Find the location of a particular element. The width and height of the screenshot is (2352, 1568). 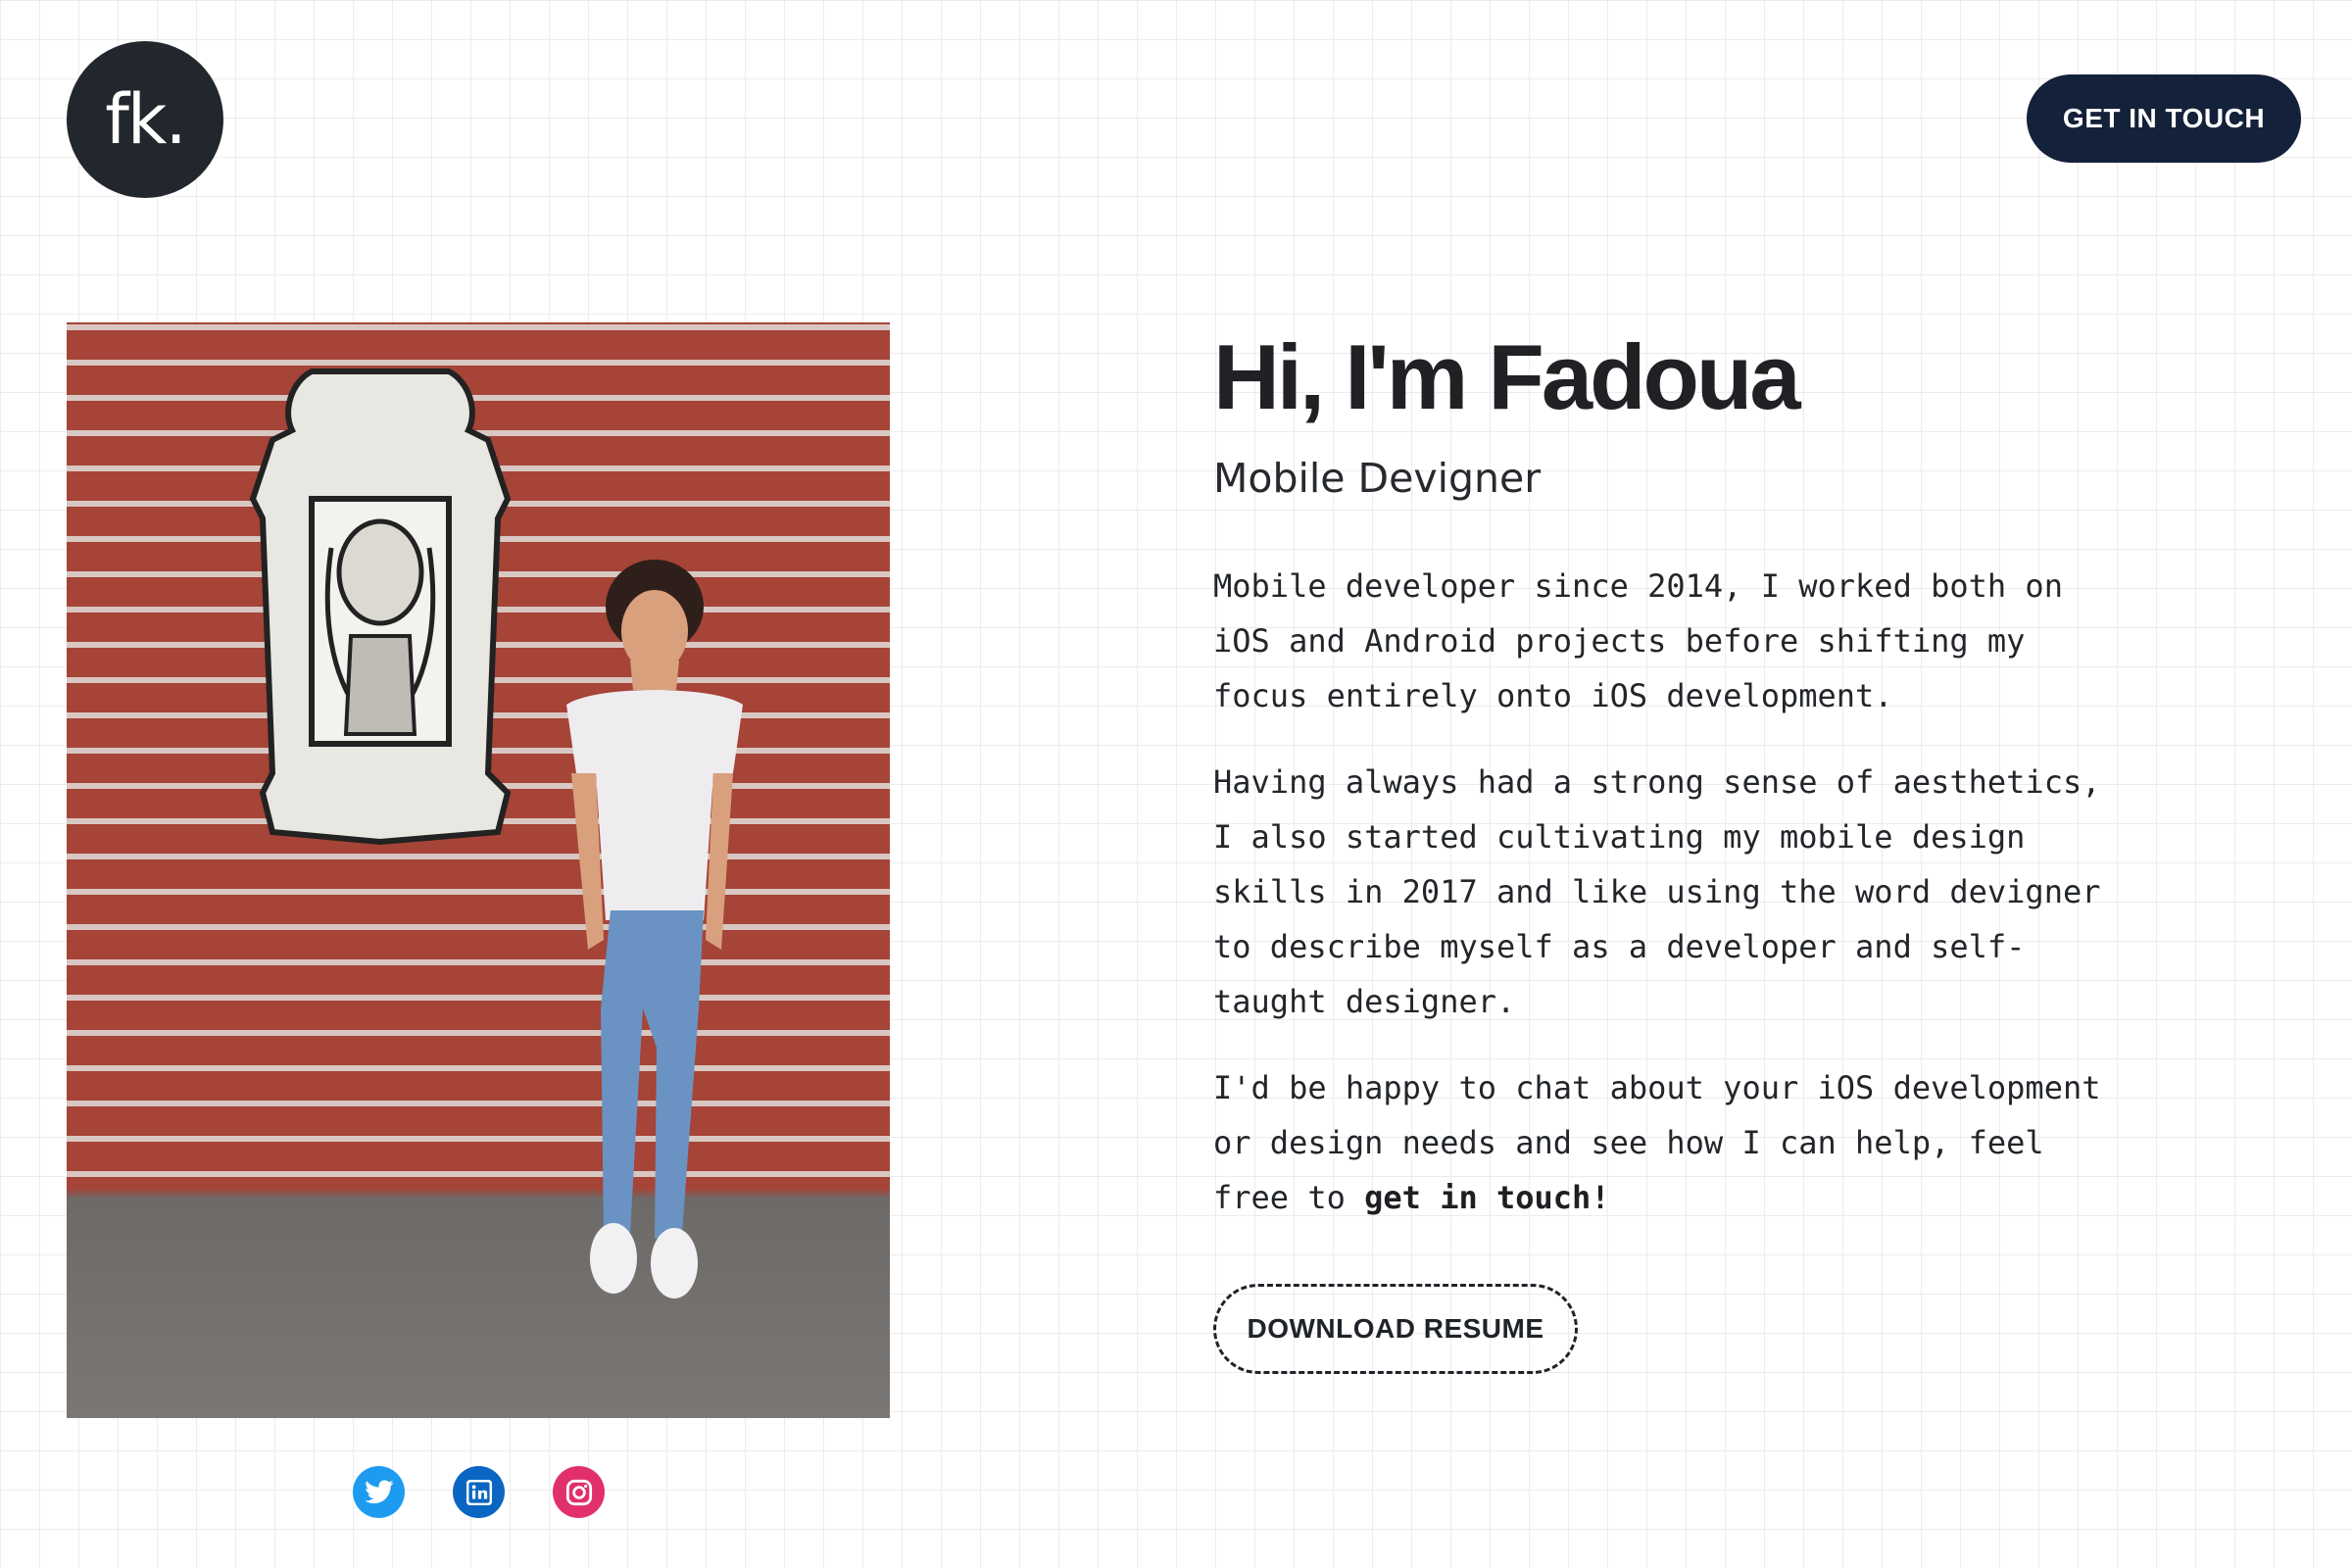

page-subtitle: Mobile Devigner is located at coordinates (1377, 478).